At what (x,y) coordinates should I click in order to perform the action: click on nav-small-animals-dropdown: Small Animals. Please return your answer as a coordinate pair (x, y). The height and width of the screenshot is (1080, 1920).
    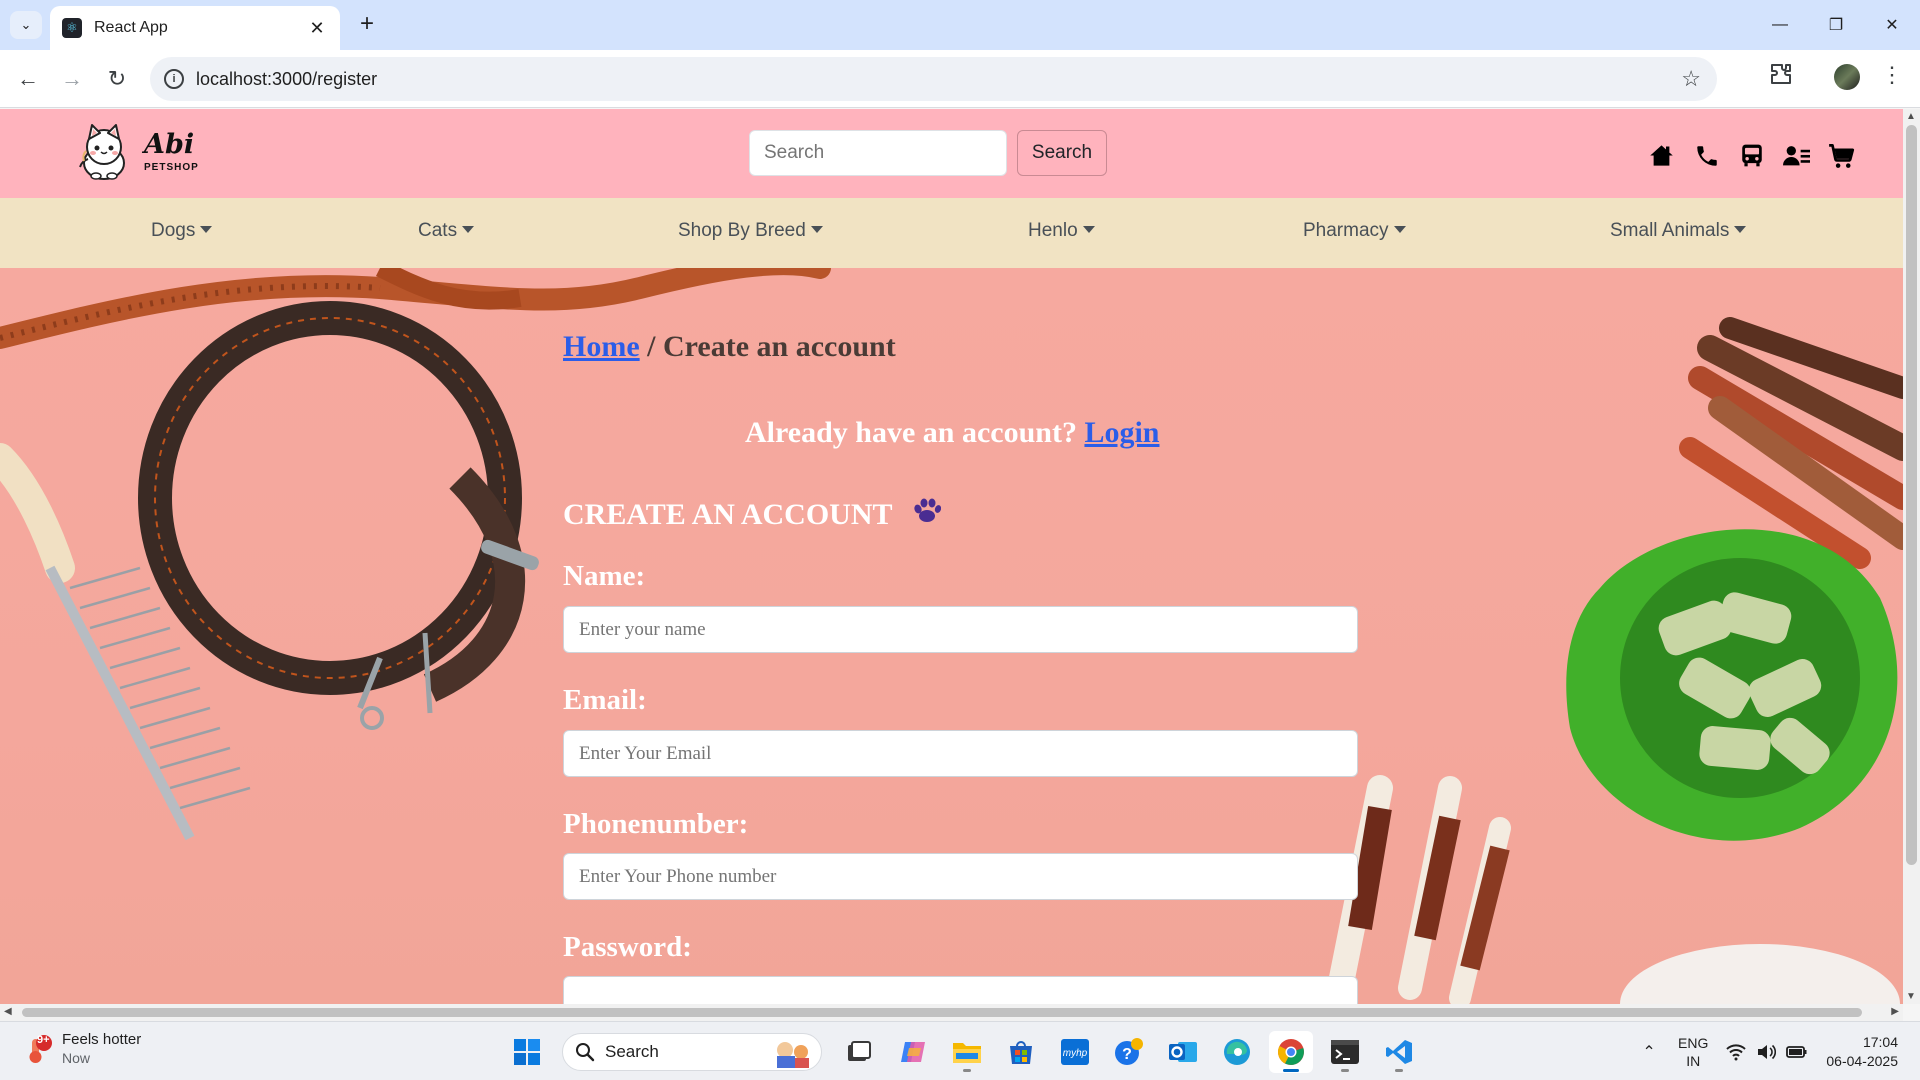
    Looking at the image, I should click on (1678, 231).